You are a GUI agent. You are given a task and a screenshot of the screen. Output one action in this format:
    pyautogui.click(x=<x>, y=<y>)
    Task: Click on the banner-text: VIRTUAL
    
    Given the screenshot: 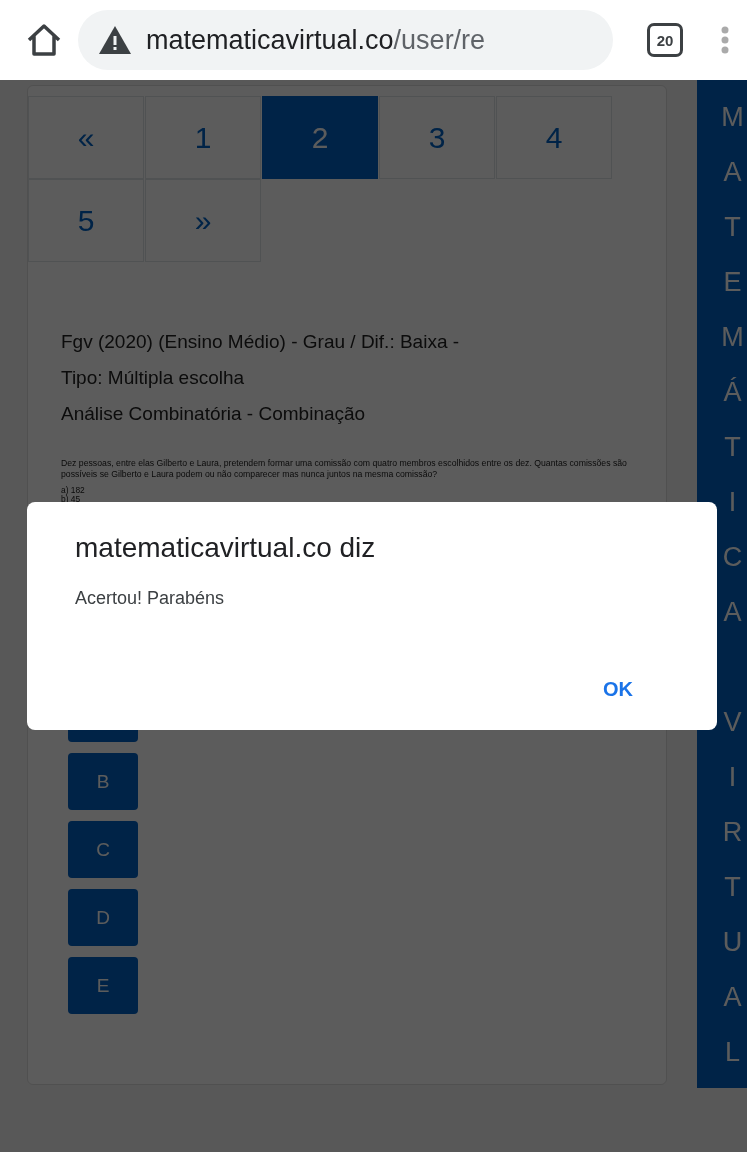 What is the action you would take?
    pyautogui.click(x=732, y=887)
    